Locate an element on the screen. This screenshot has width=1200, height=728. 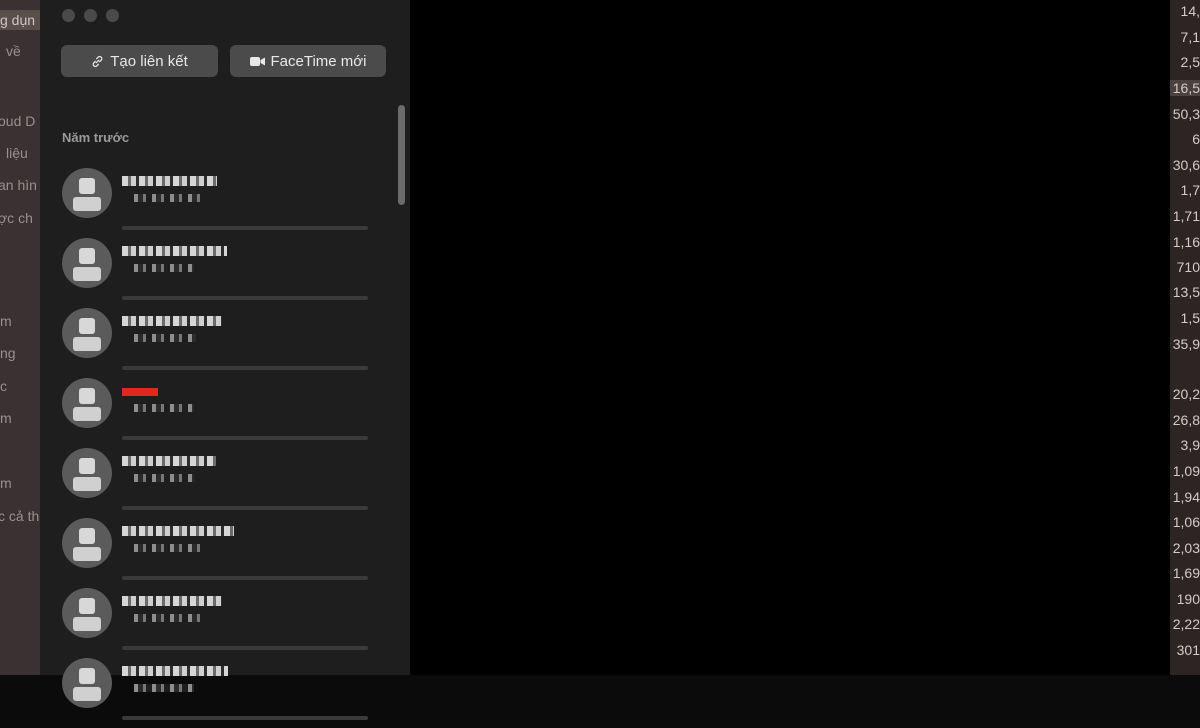
missed-call-contact-name is located at coordinates (140, 392).